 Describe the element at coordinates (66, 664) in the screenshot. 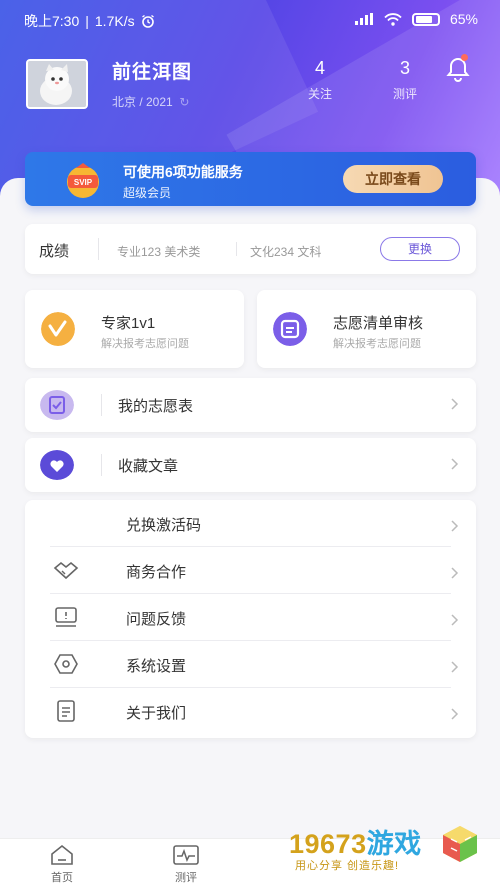

I see `settings-hexagon-icon` at that location.